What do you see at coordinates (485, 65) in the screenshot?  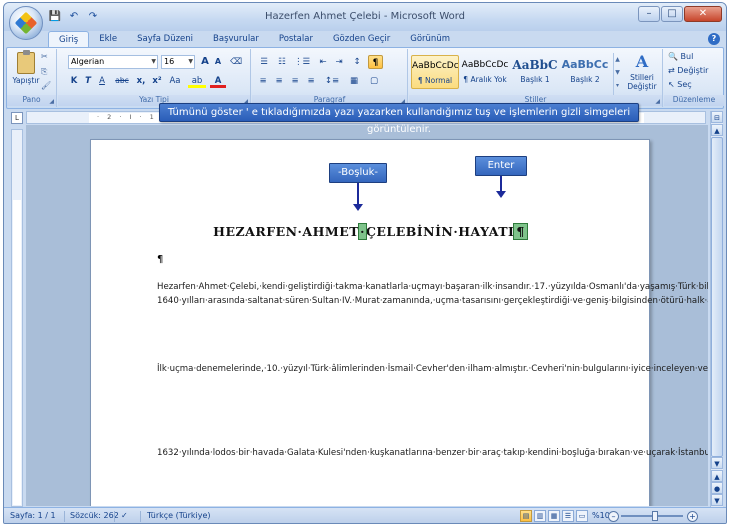 I see `style-no-spacing-sample: AaBbCcDc` at bounding box center [485, 65].